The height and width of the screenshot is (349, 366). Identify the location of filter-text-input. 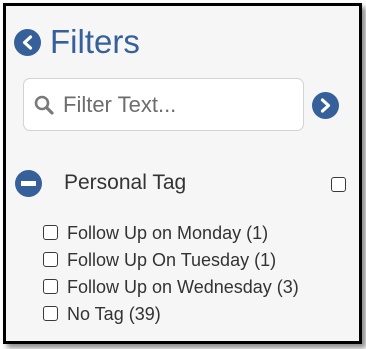
(178, 104).